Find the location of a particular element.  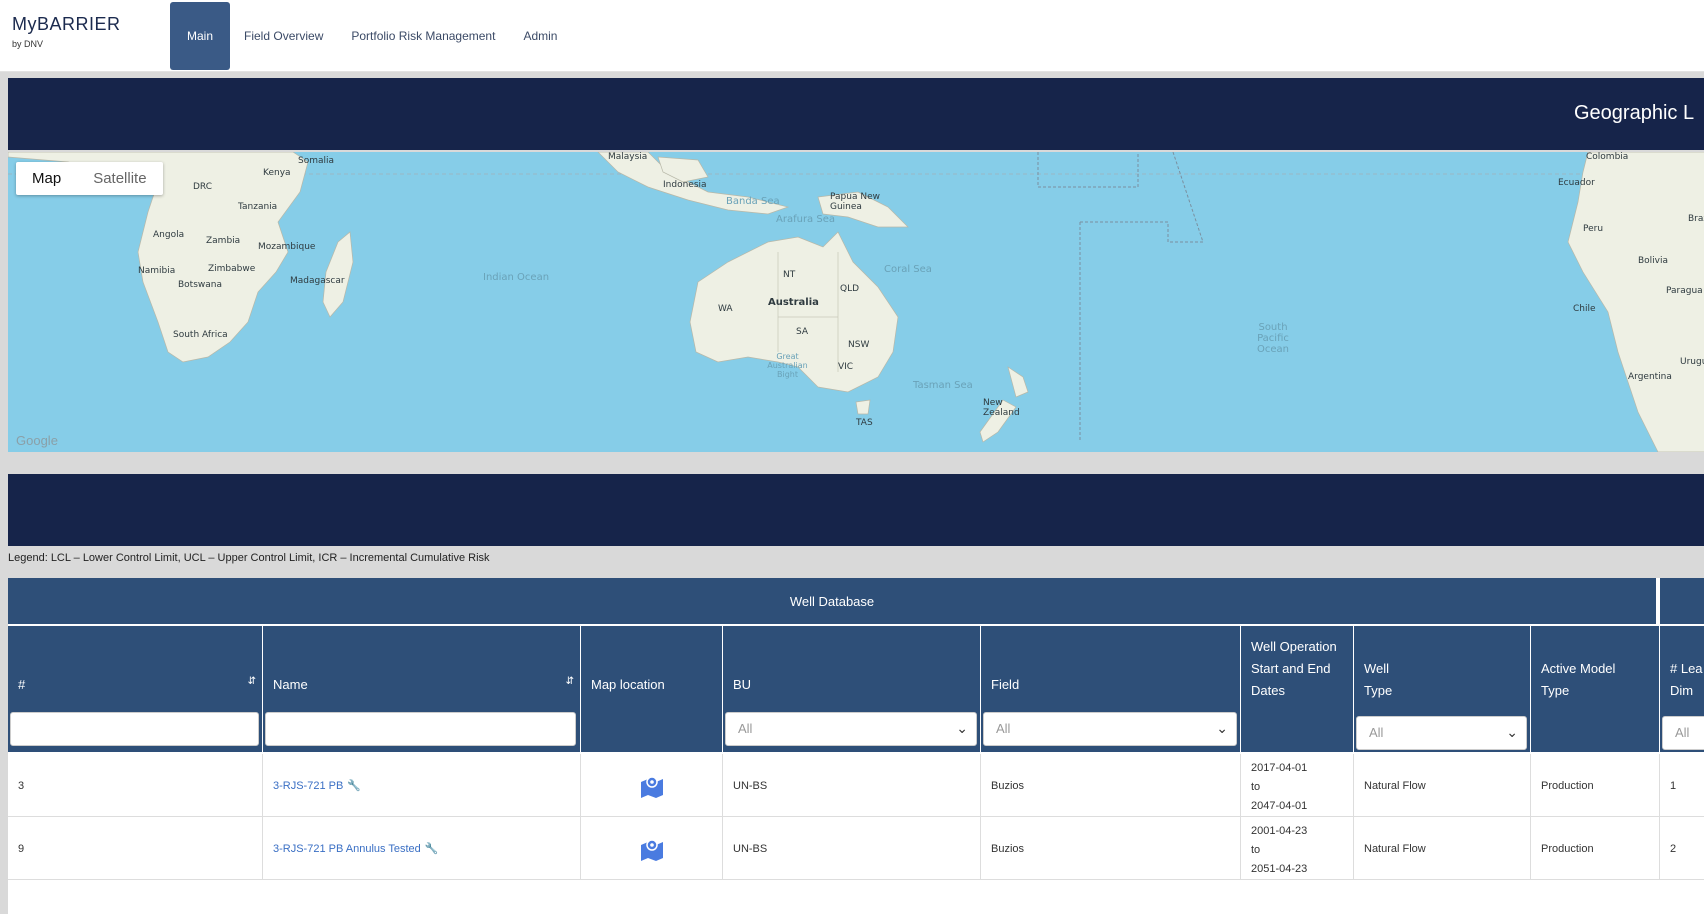

map-label-indonesia: Indonesia is located at coordinates (685, 185).